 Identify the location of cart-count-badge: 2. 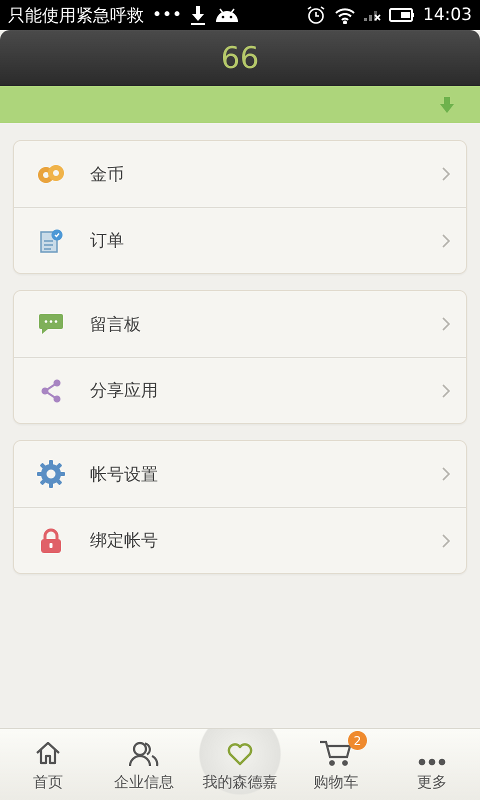
(357, 740).